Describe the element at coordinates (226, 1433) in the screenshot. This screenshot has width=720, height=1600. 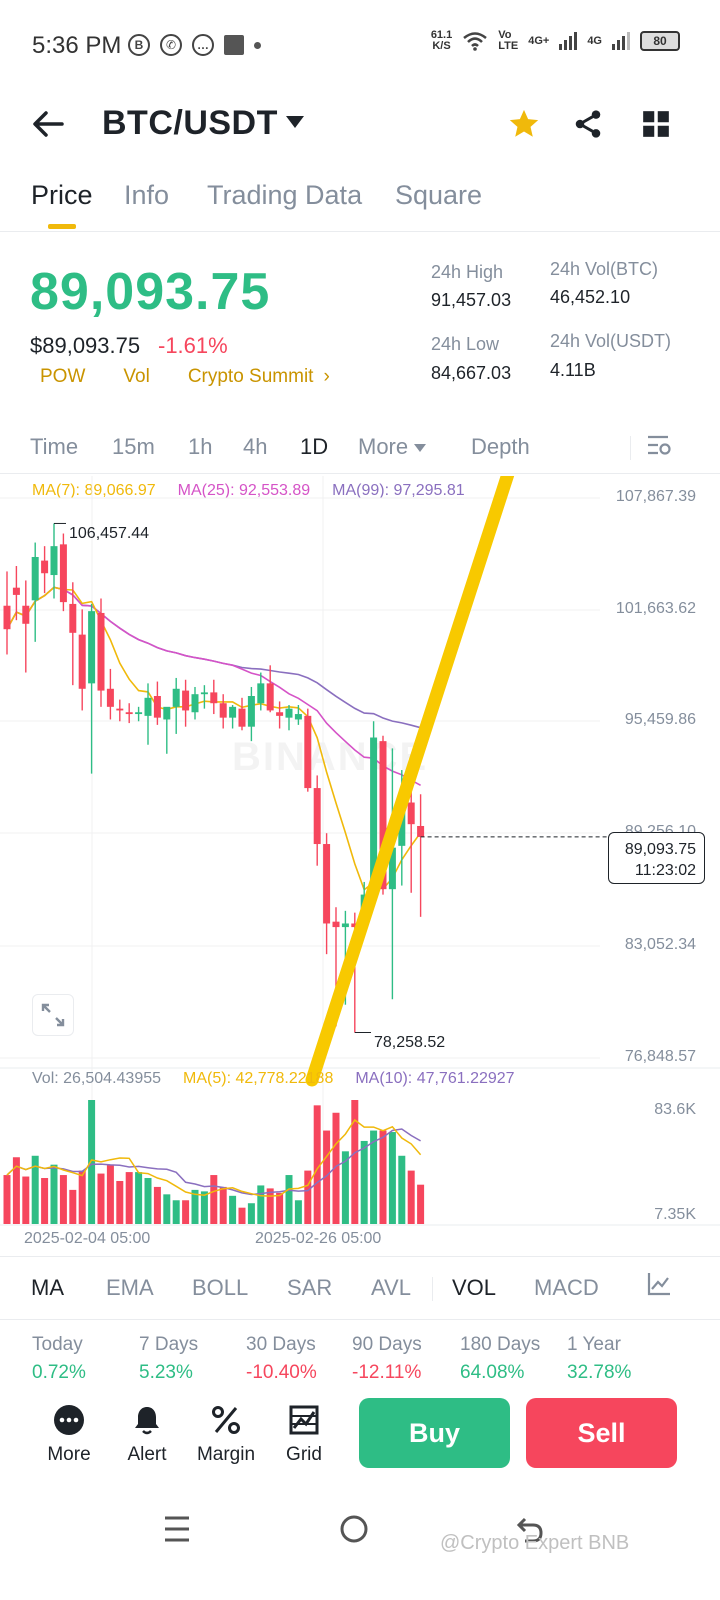
I see `margin-button: Margin` at that location.